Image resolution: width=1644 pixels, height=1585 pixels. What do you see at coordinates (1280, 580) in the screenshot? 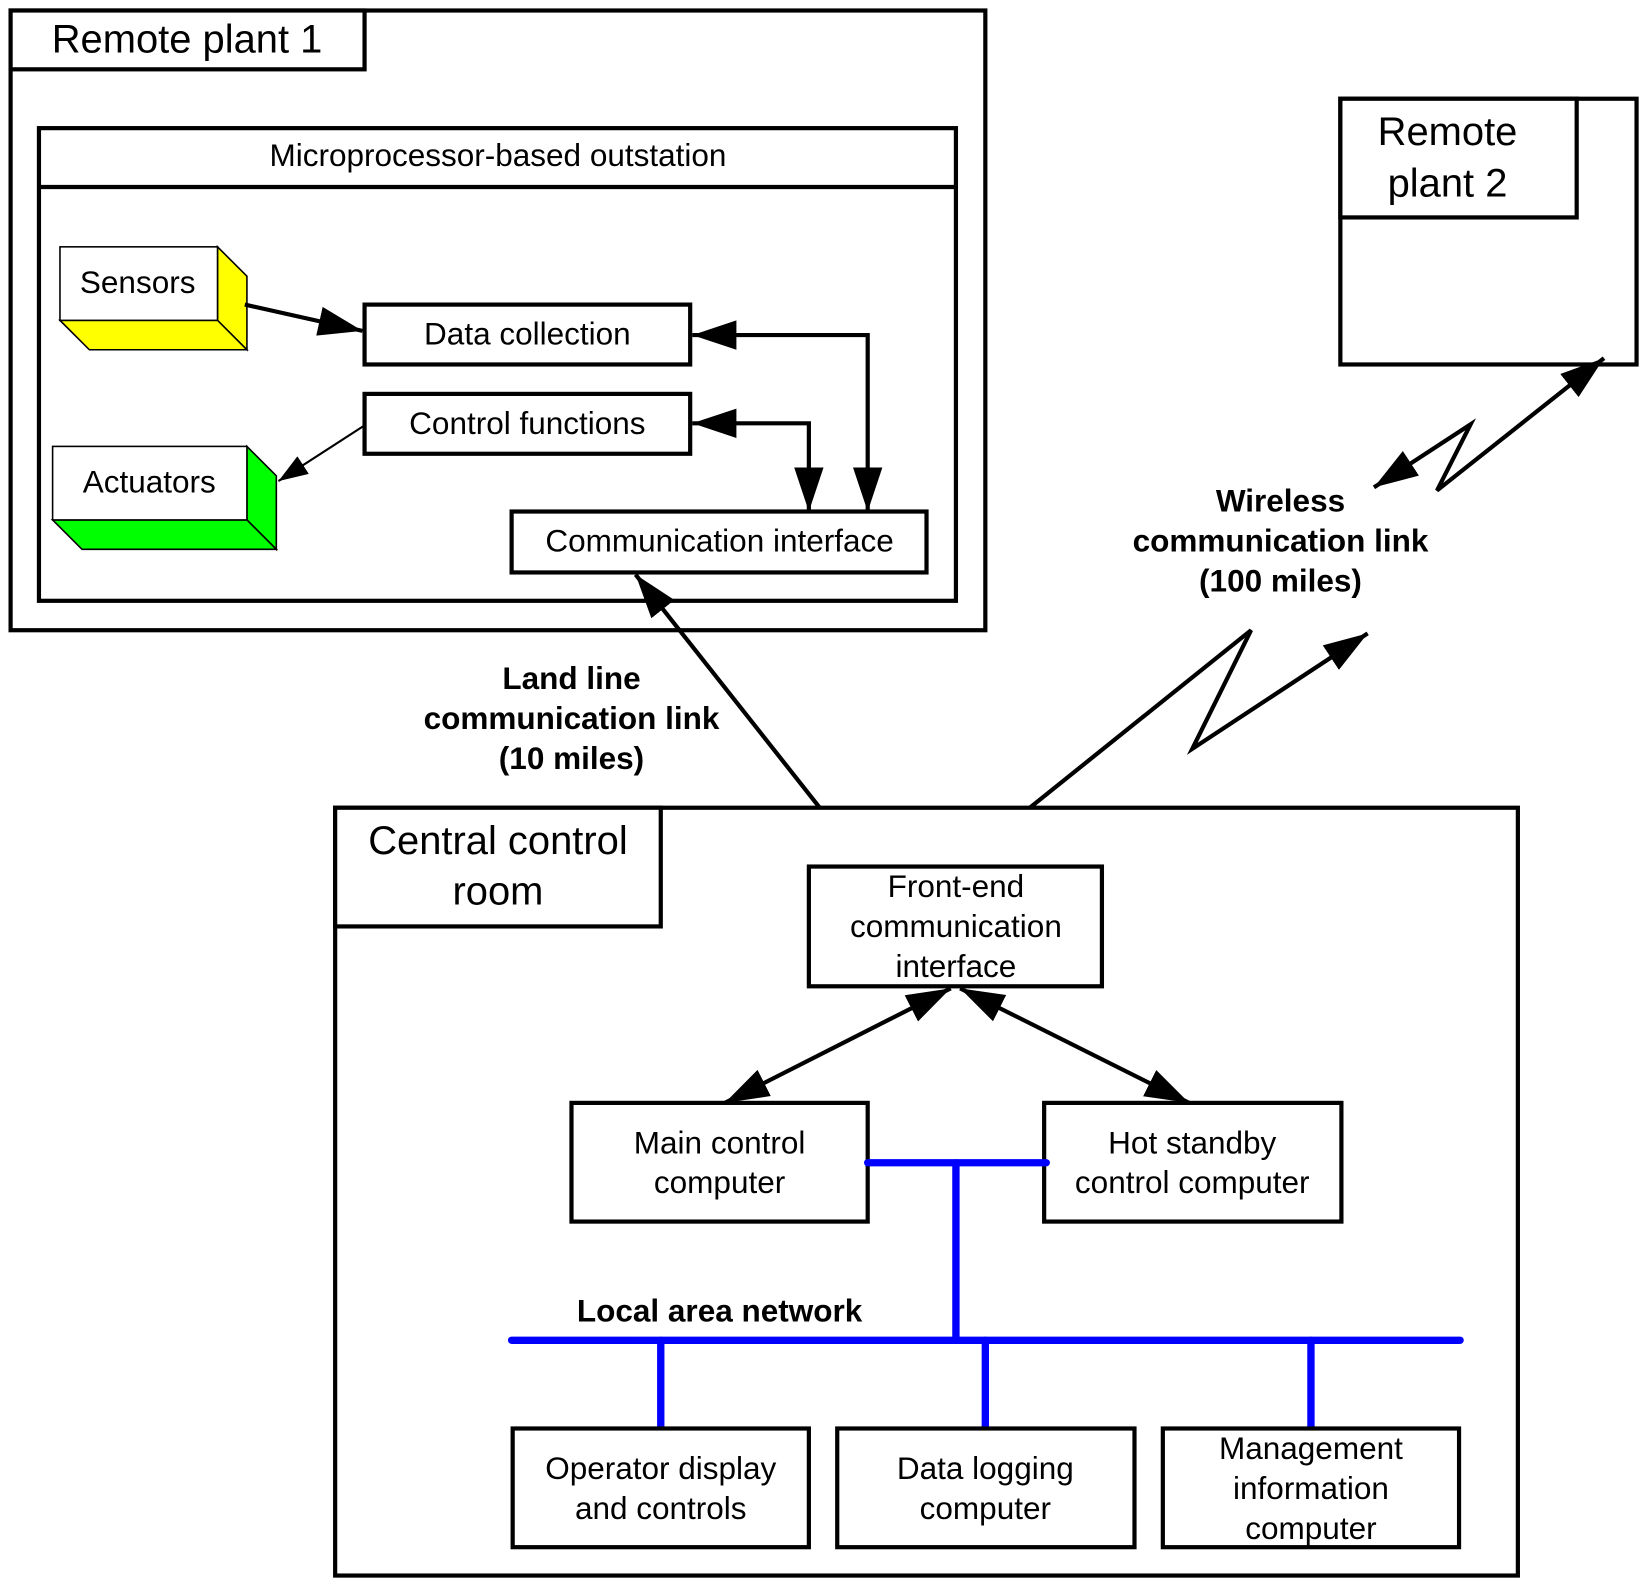
I see `wireless-label-line: (100 miles)` at bounding box center [1280, 580].